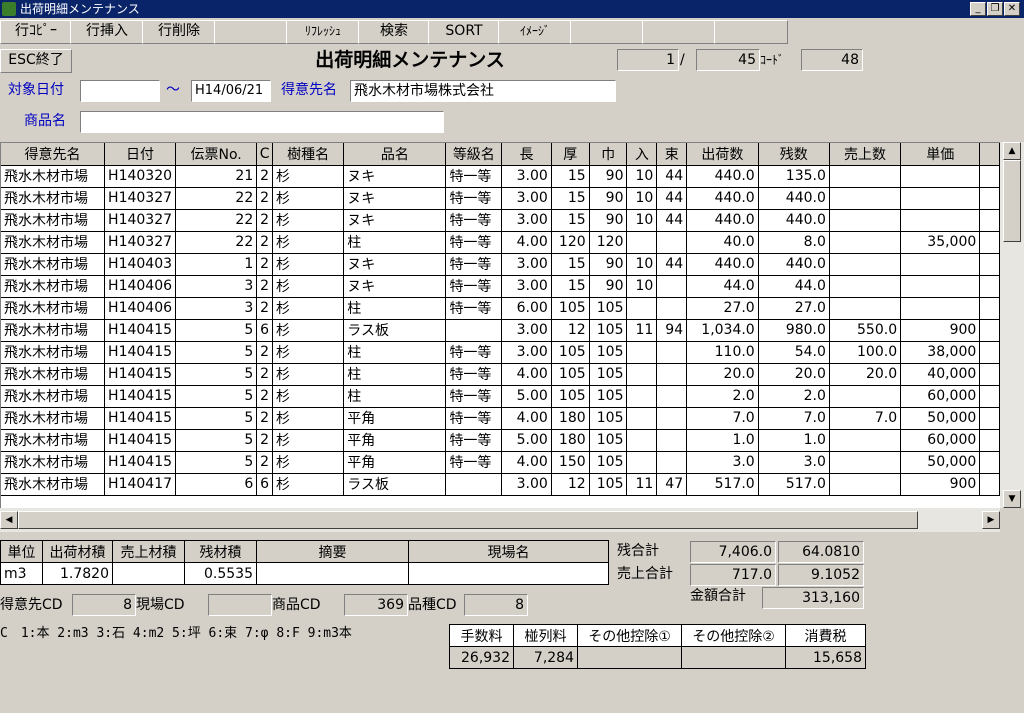 The width and height of the screenshot is (1024, 713). I want to click on scroll-down-button: ▼, so click(1012, 499).